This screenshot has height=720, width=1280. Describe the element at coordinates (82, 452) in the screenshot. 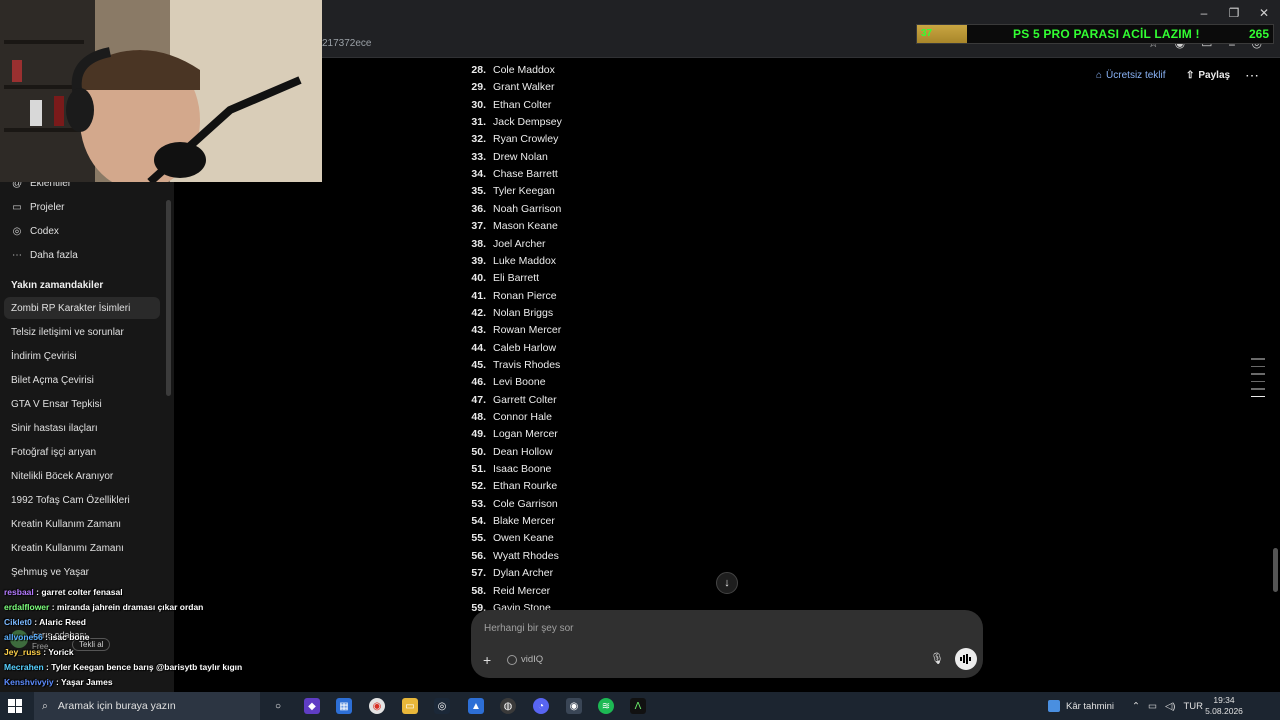

I see `sidebar-chat-item: Fotoğraf işçi arıyan` at that location.